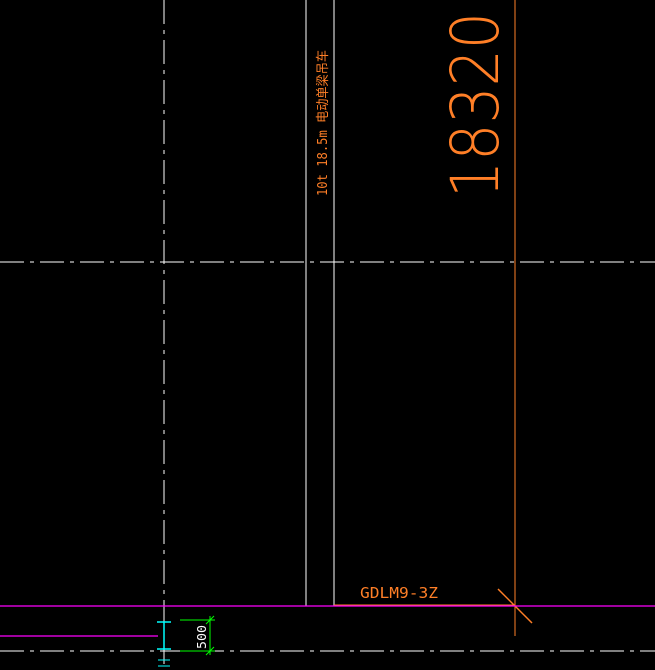 This screenshot has width=655, height=670. What do you see at coordinates (399, 593) in the screenshot?
I see `door-label: GDLM9-3Z` at bounding box center [399, 593].